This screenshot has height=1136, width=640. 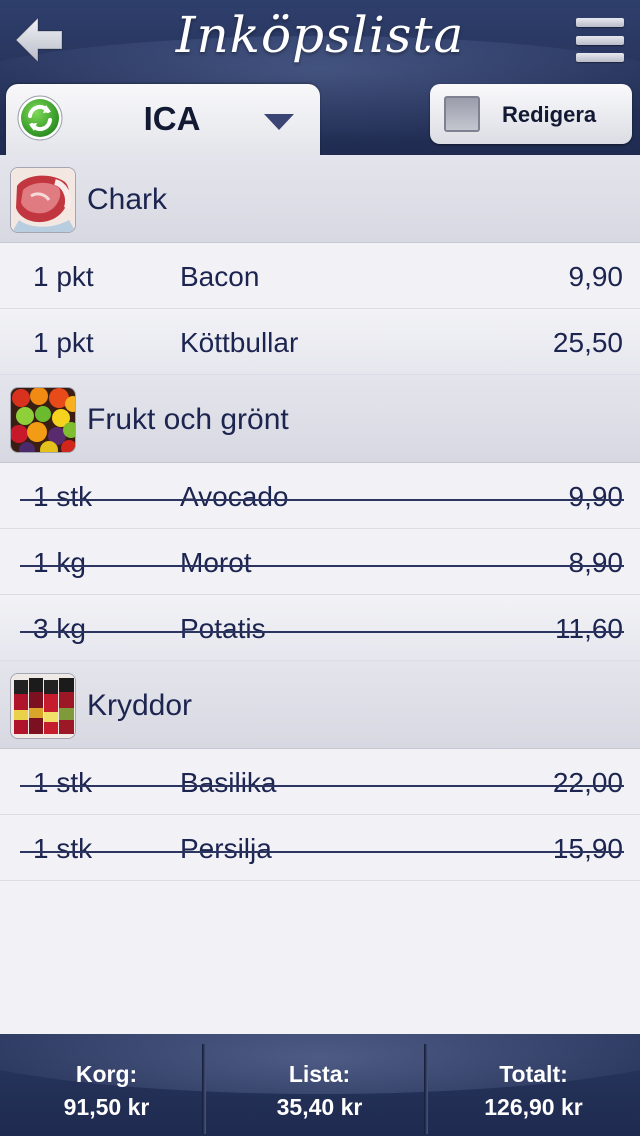 I want to click on list-item: 1 pkt Köttbullar 25,50, so click(x=320, y=342).